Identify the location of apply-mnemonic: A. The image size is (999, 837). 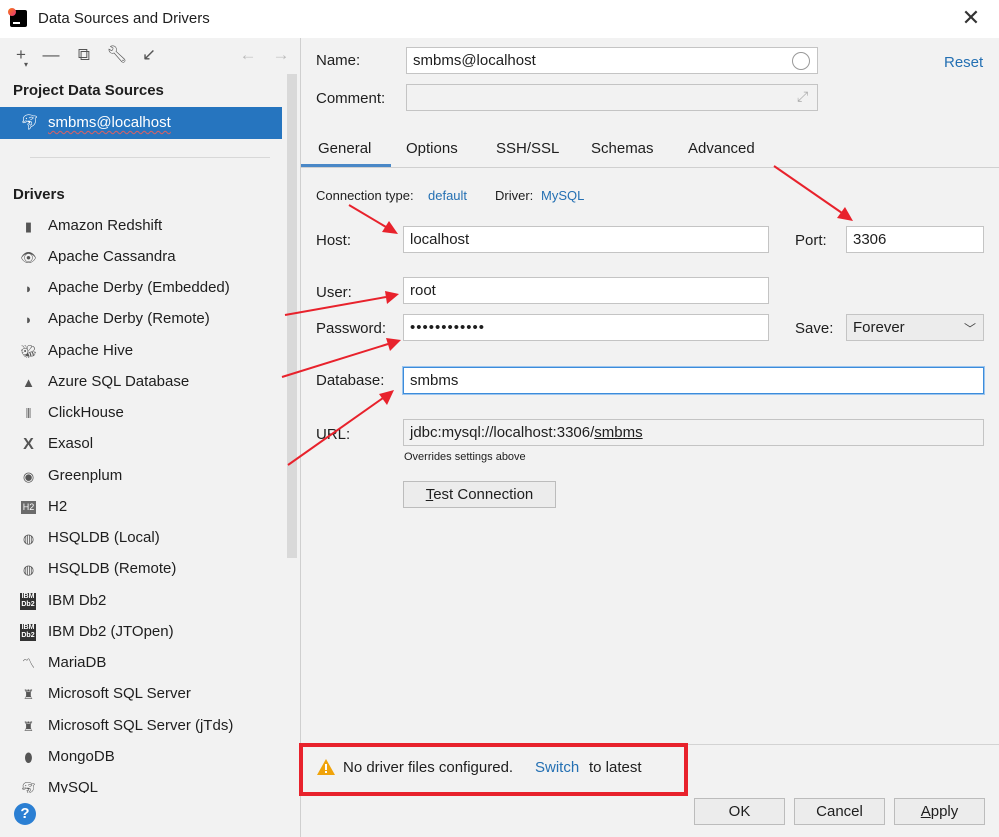
(925, 811).